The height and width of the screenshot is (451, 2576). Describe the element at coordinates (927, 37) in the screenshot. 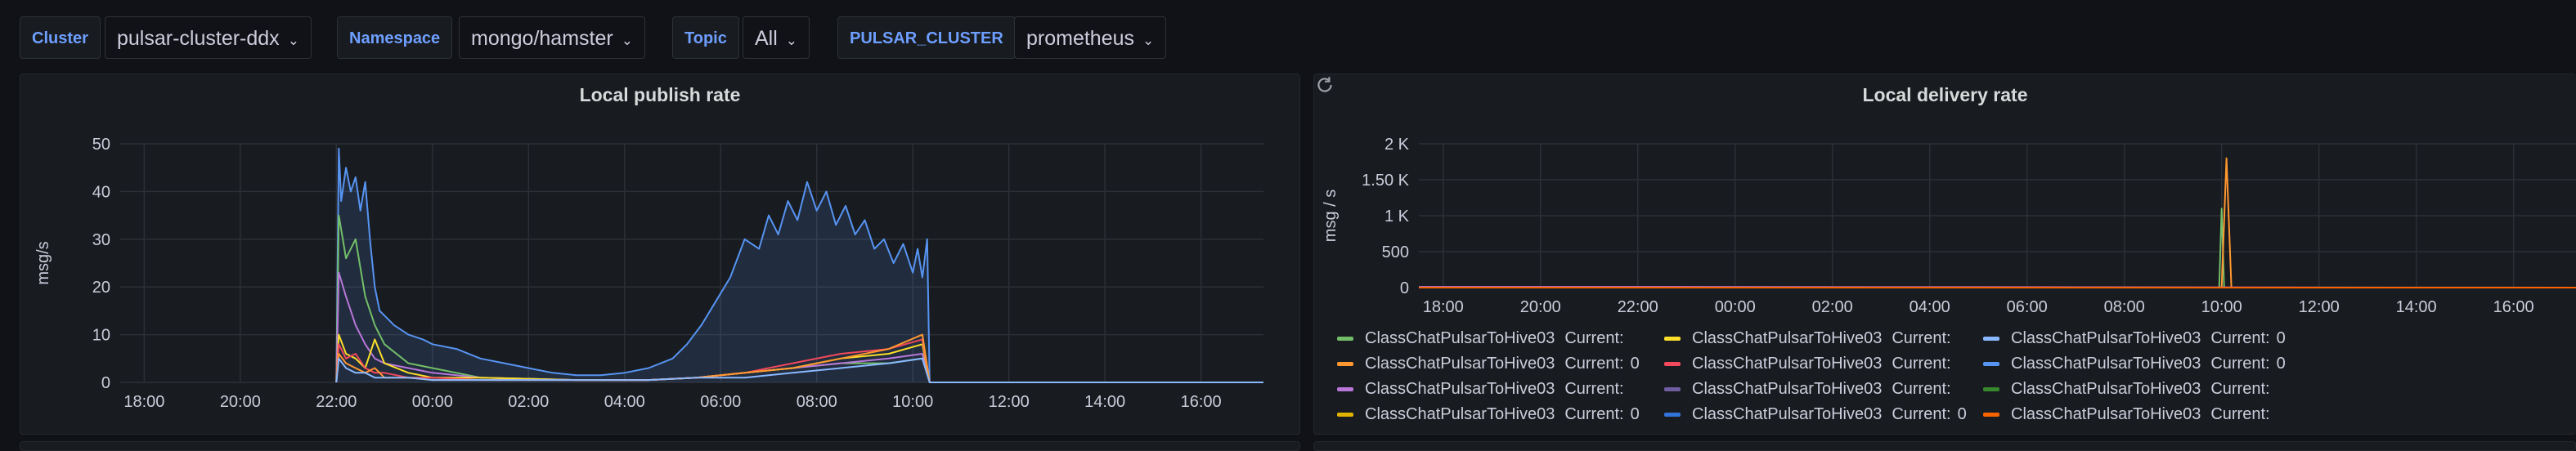

I see `pulsar-cluster-variable-label: PULSAR_CLUSTER` at that location.